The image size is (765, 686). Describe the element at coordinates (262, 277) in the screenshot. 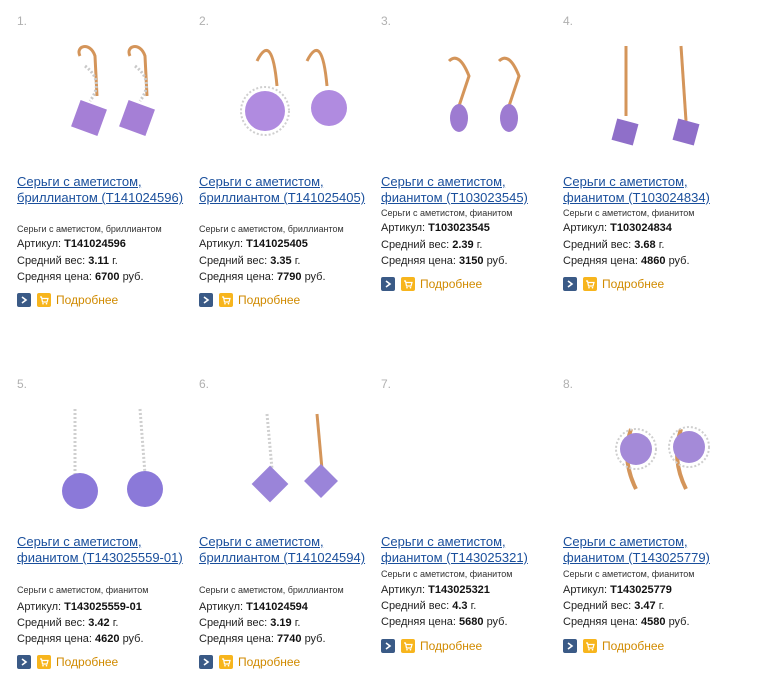

I see `price-row: Средняя цена: 7790 руб.` at that location.